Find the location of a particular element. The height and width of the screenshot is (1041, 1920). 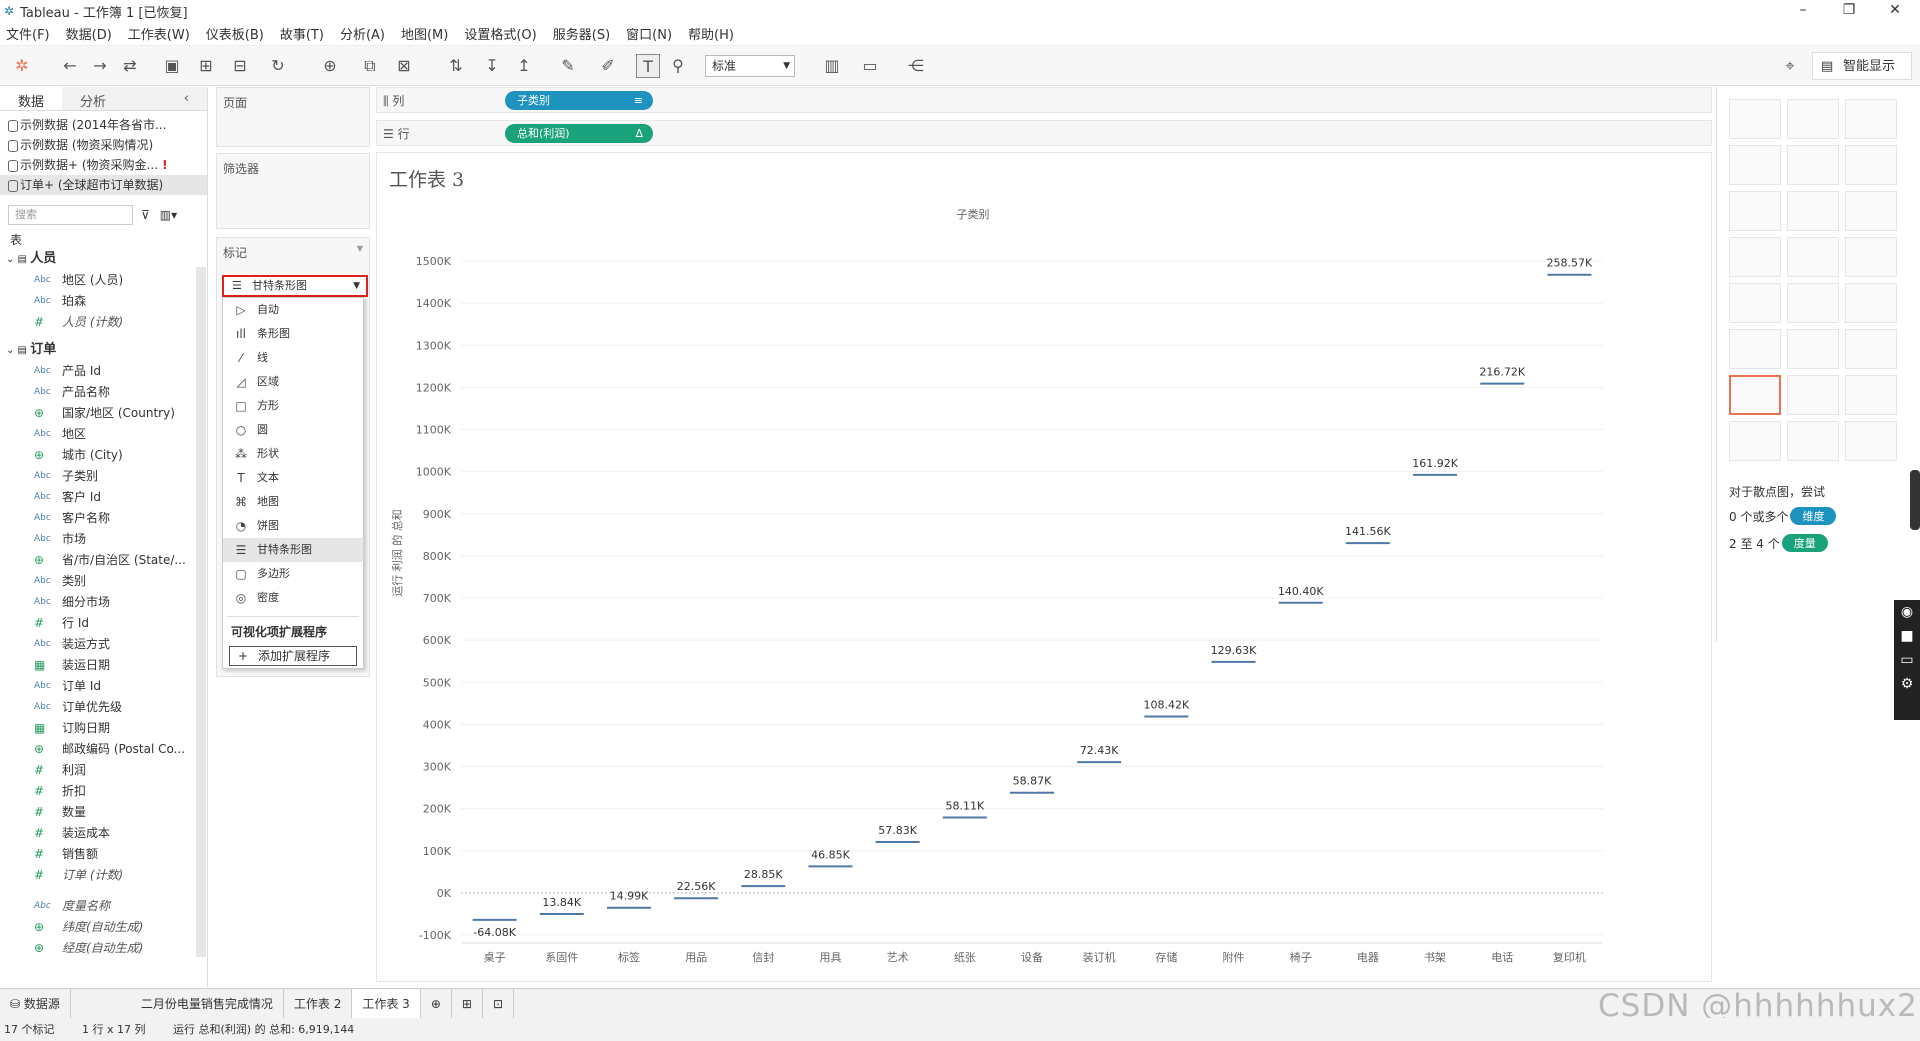

side-handle is located at coordinates (1915, 500).